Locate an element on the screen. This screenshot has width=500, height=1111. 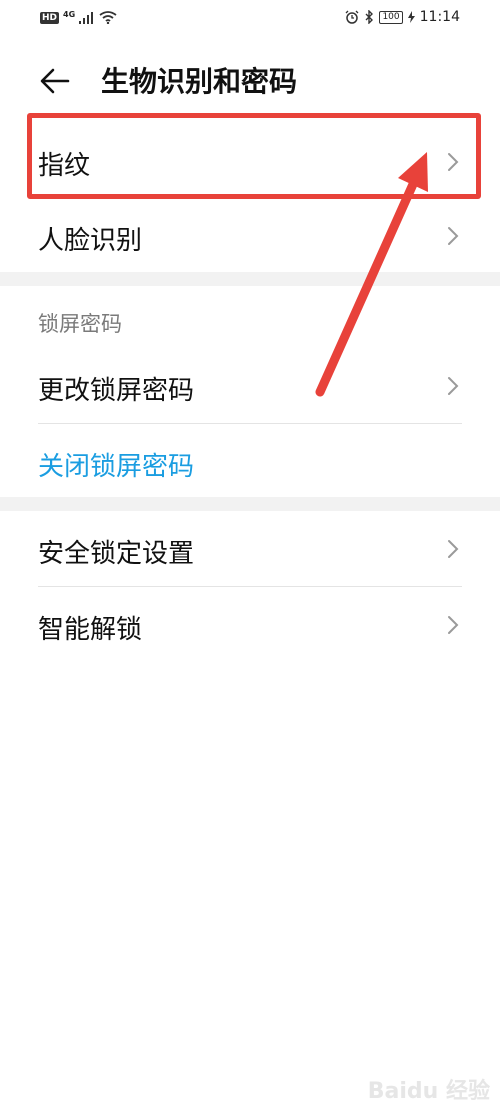
section-header-lock-password: 锁屏密码 is located at coordinates (80, 324).